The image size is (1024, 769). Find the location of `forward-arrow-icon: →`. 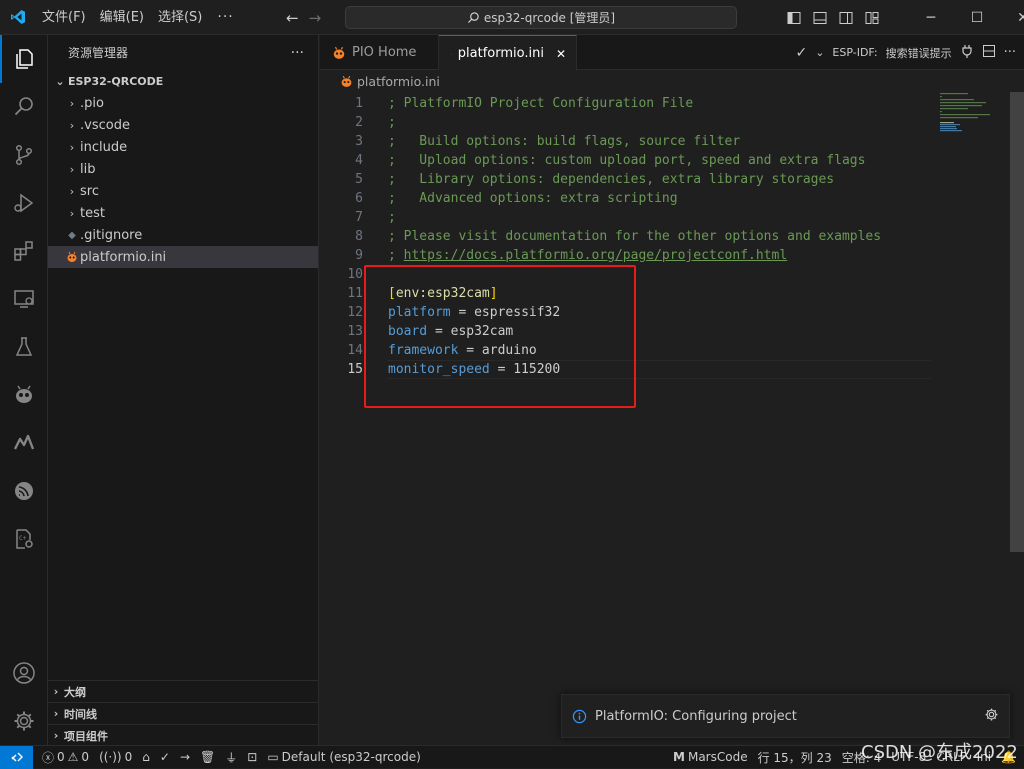

forward-arrow-icon: → is located at coordinates (315, 18).